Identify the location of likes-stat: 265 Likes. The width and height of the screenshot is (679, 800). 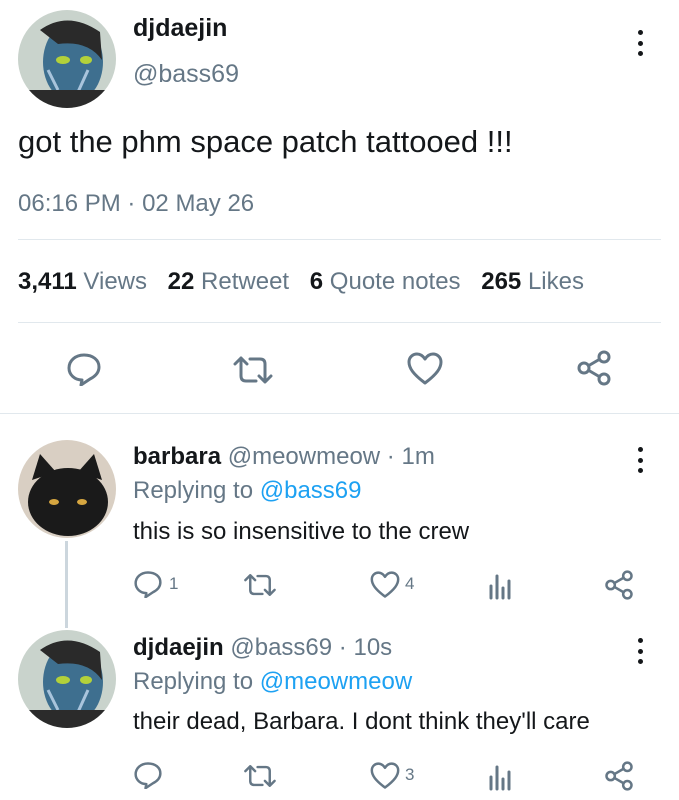
(532, 281).